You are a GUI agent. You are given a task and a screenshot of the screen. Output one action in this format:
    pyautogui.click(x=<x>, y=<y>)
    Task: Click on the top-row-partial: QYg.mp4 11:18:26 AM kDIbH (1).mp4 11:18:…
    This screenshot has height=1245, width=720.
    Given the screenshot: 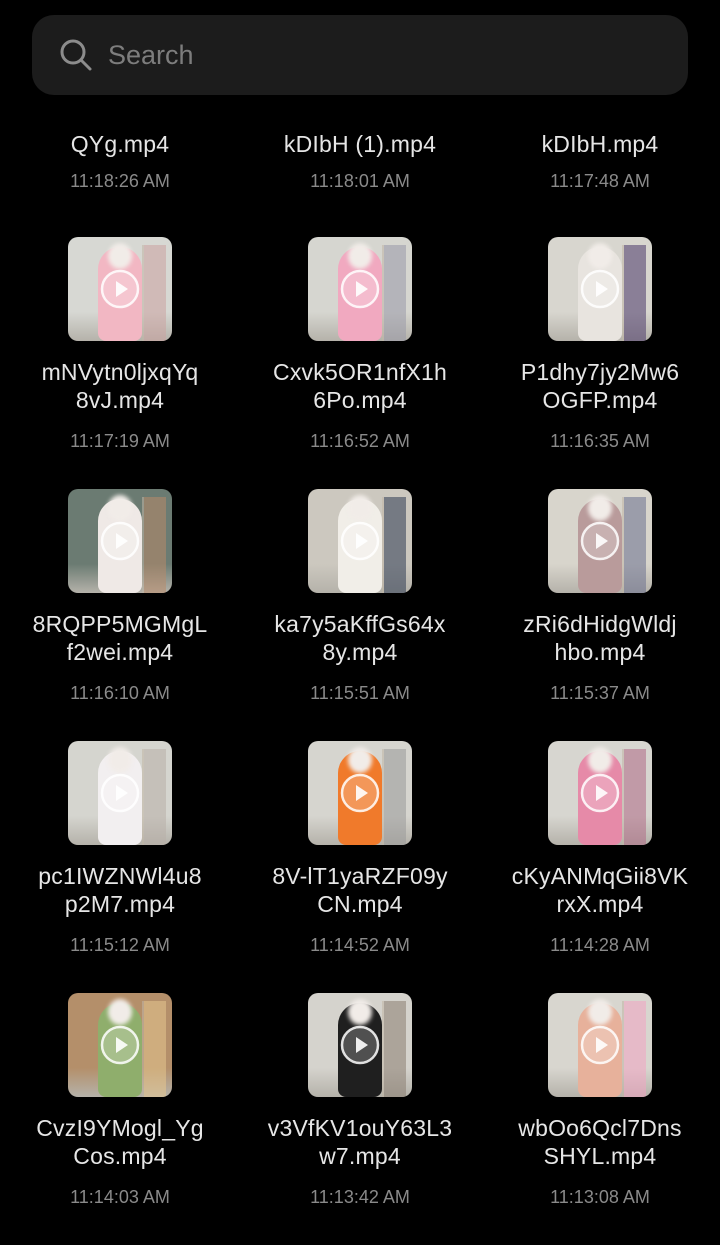 What is the action you would take?
    pyautogui.click(x=360, y=170)
    